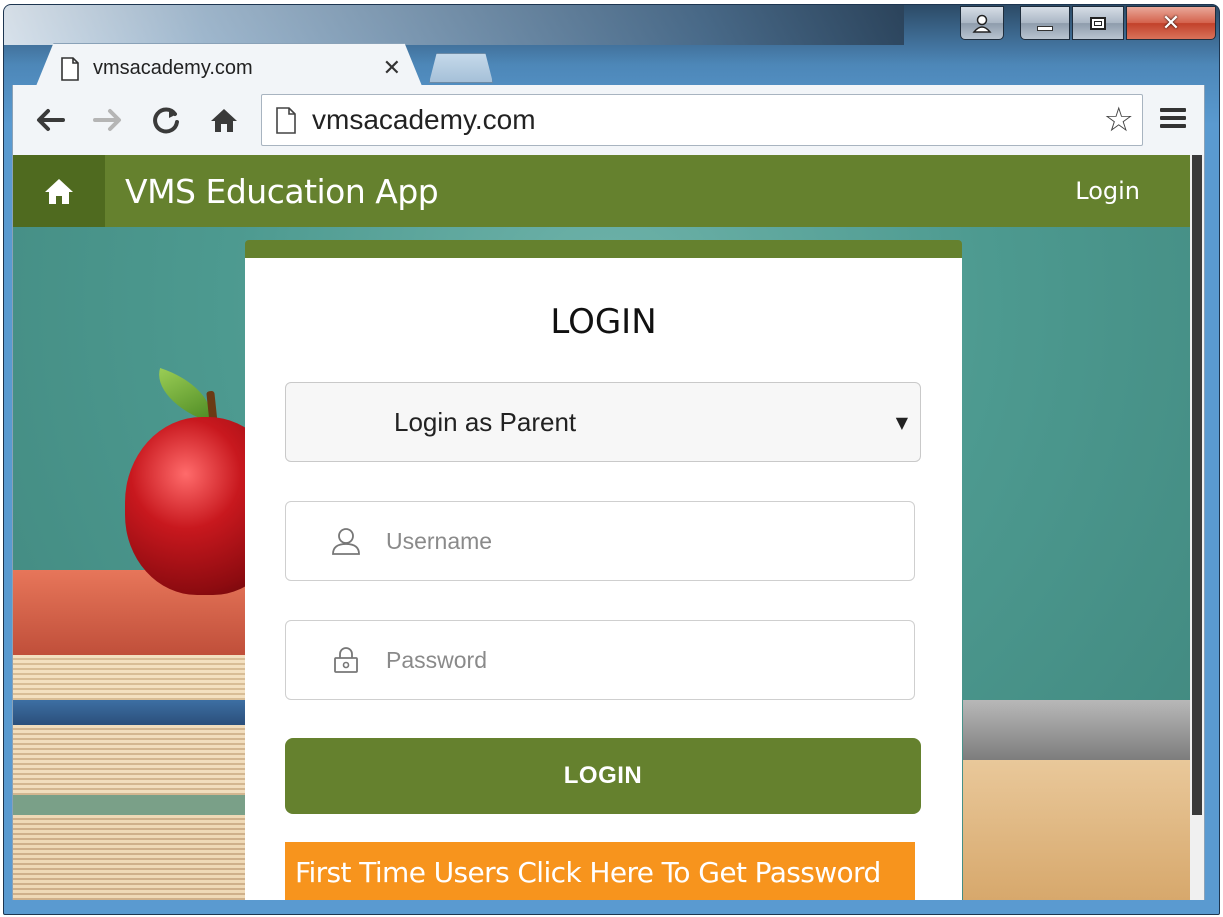 Image resolution: width=1223 pixels, height=917 pixels. I want to click on window-controls: ✕, so click(1088, 23).